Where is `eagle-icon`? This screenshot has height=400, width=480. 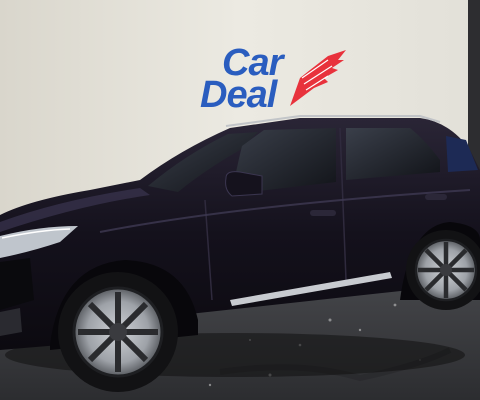 eagle-icon is located at coordinates (318, 78).